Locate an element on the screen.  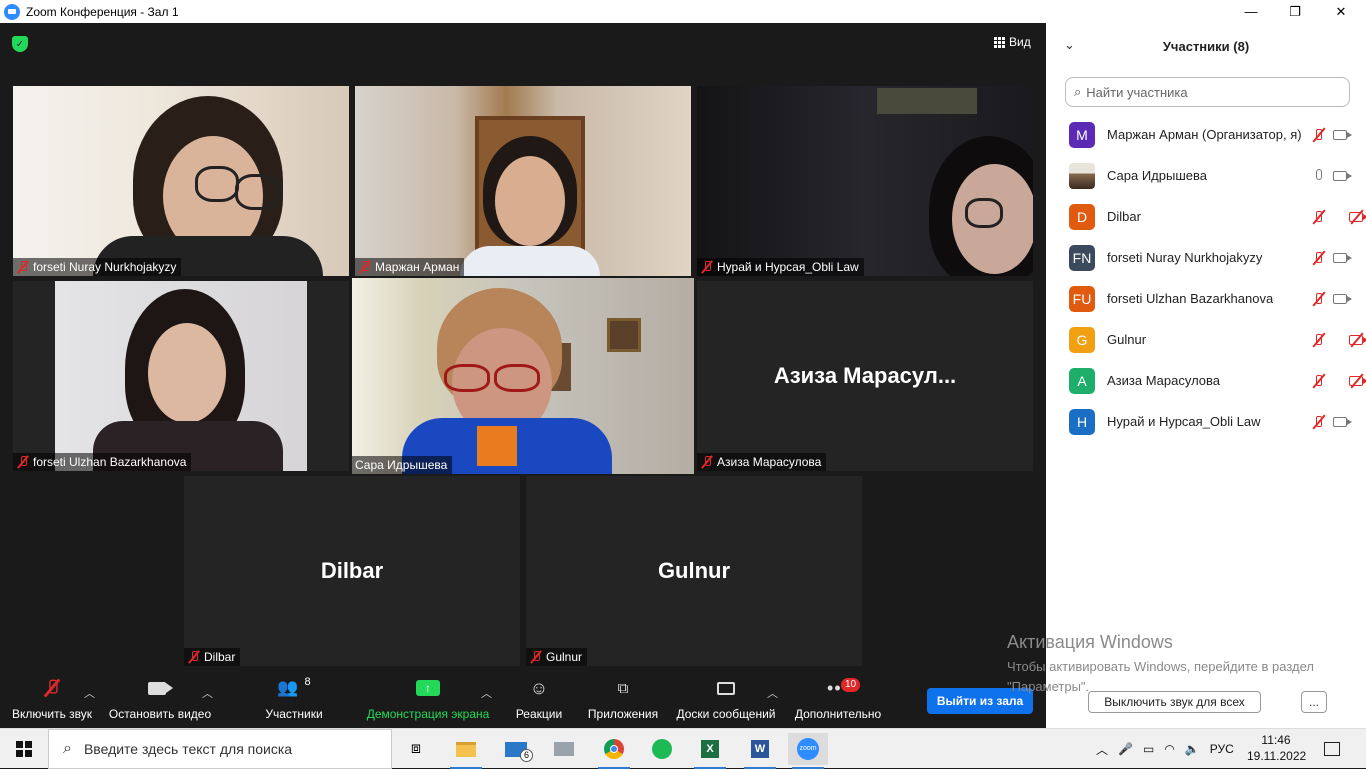
clock: 11:46 19.11.2022 is located at coordinates (1276, 748).